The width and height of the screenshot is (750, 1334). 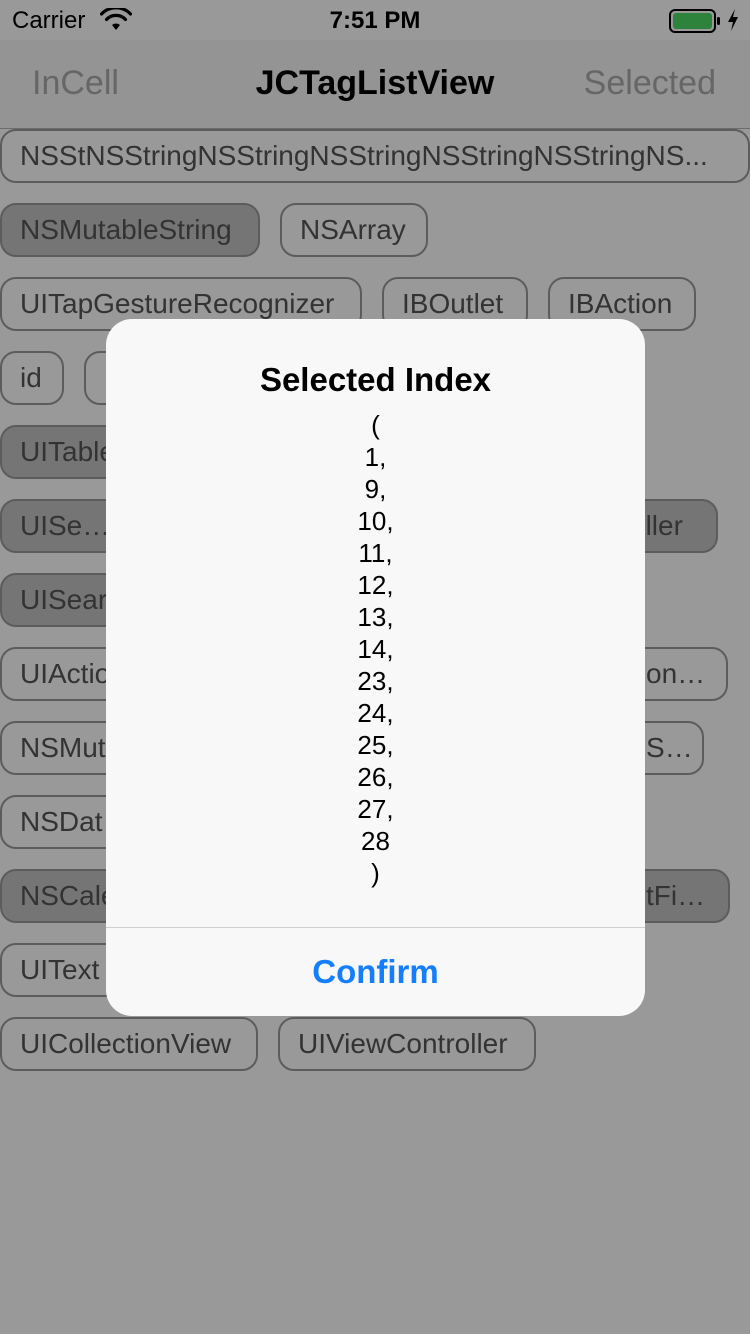 I want to click on alert-message-line: 14,, so click(x=375, y=649).